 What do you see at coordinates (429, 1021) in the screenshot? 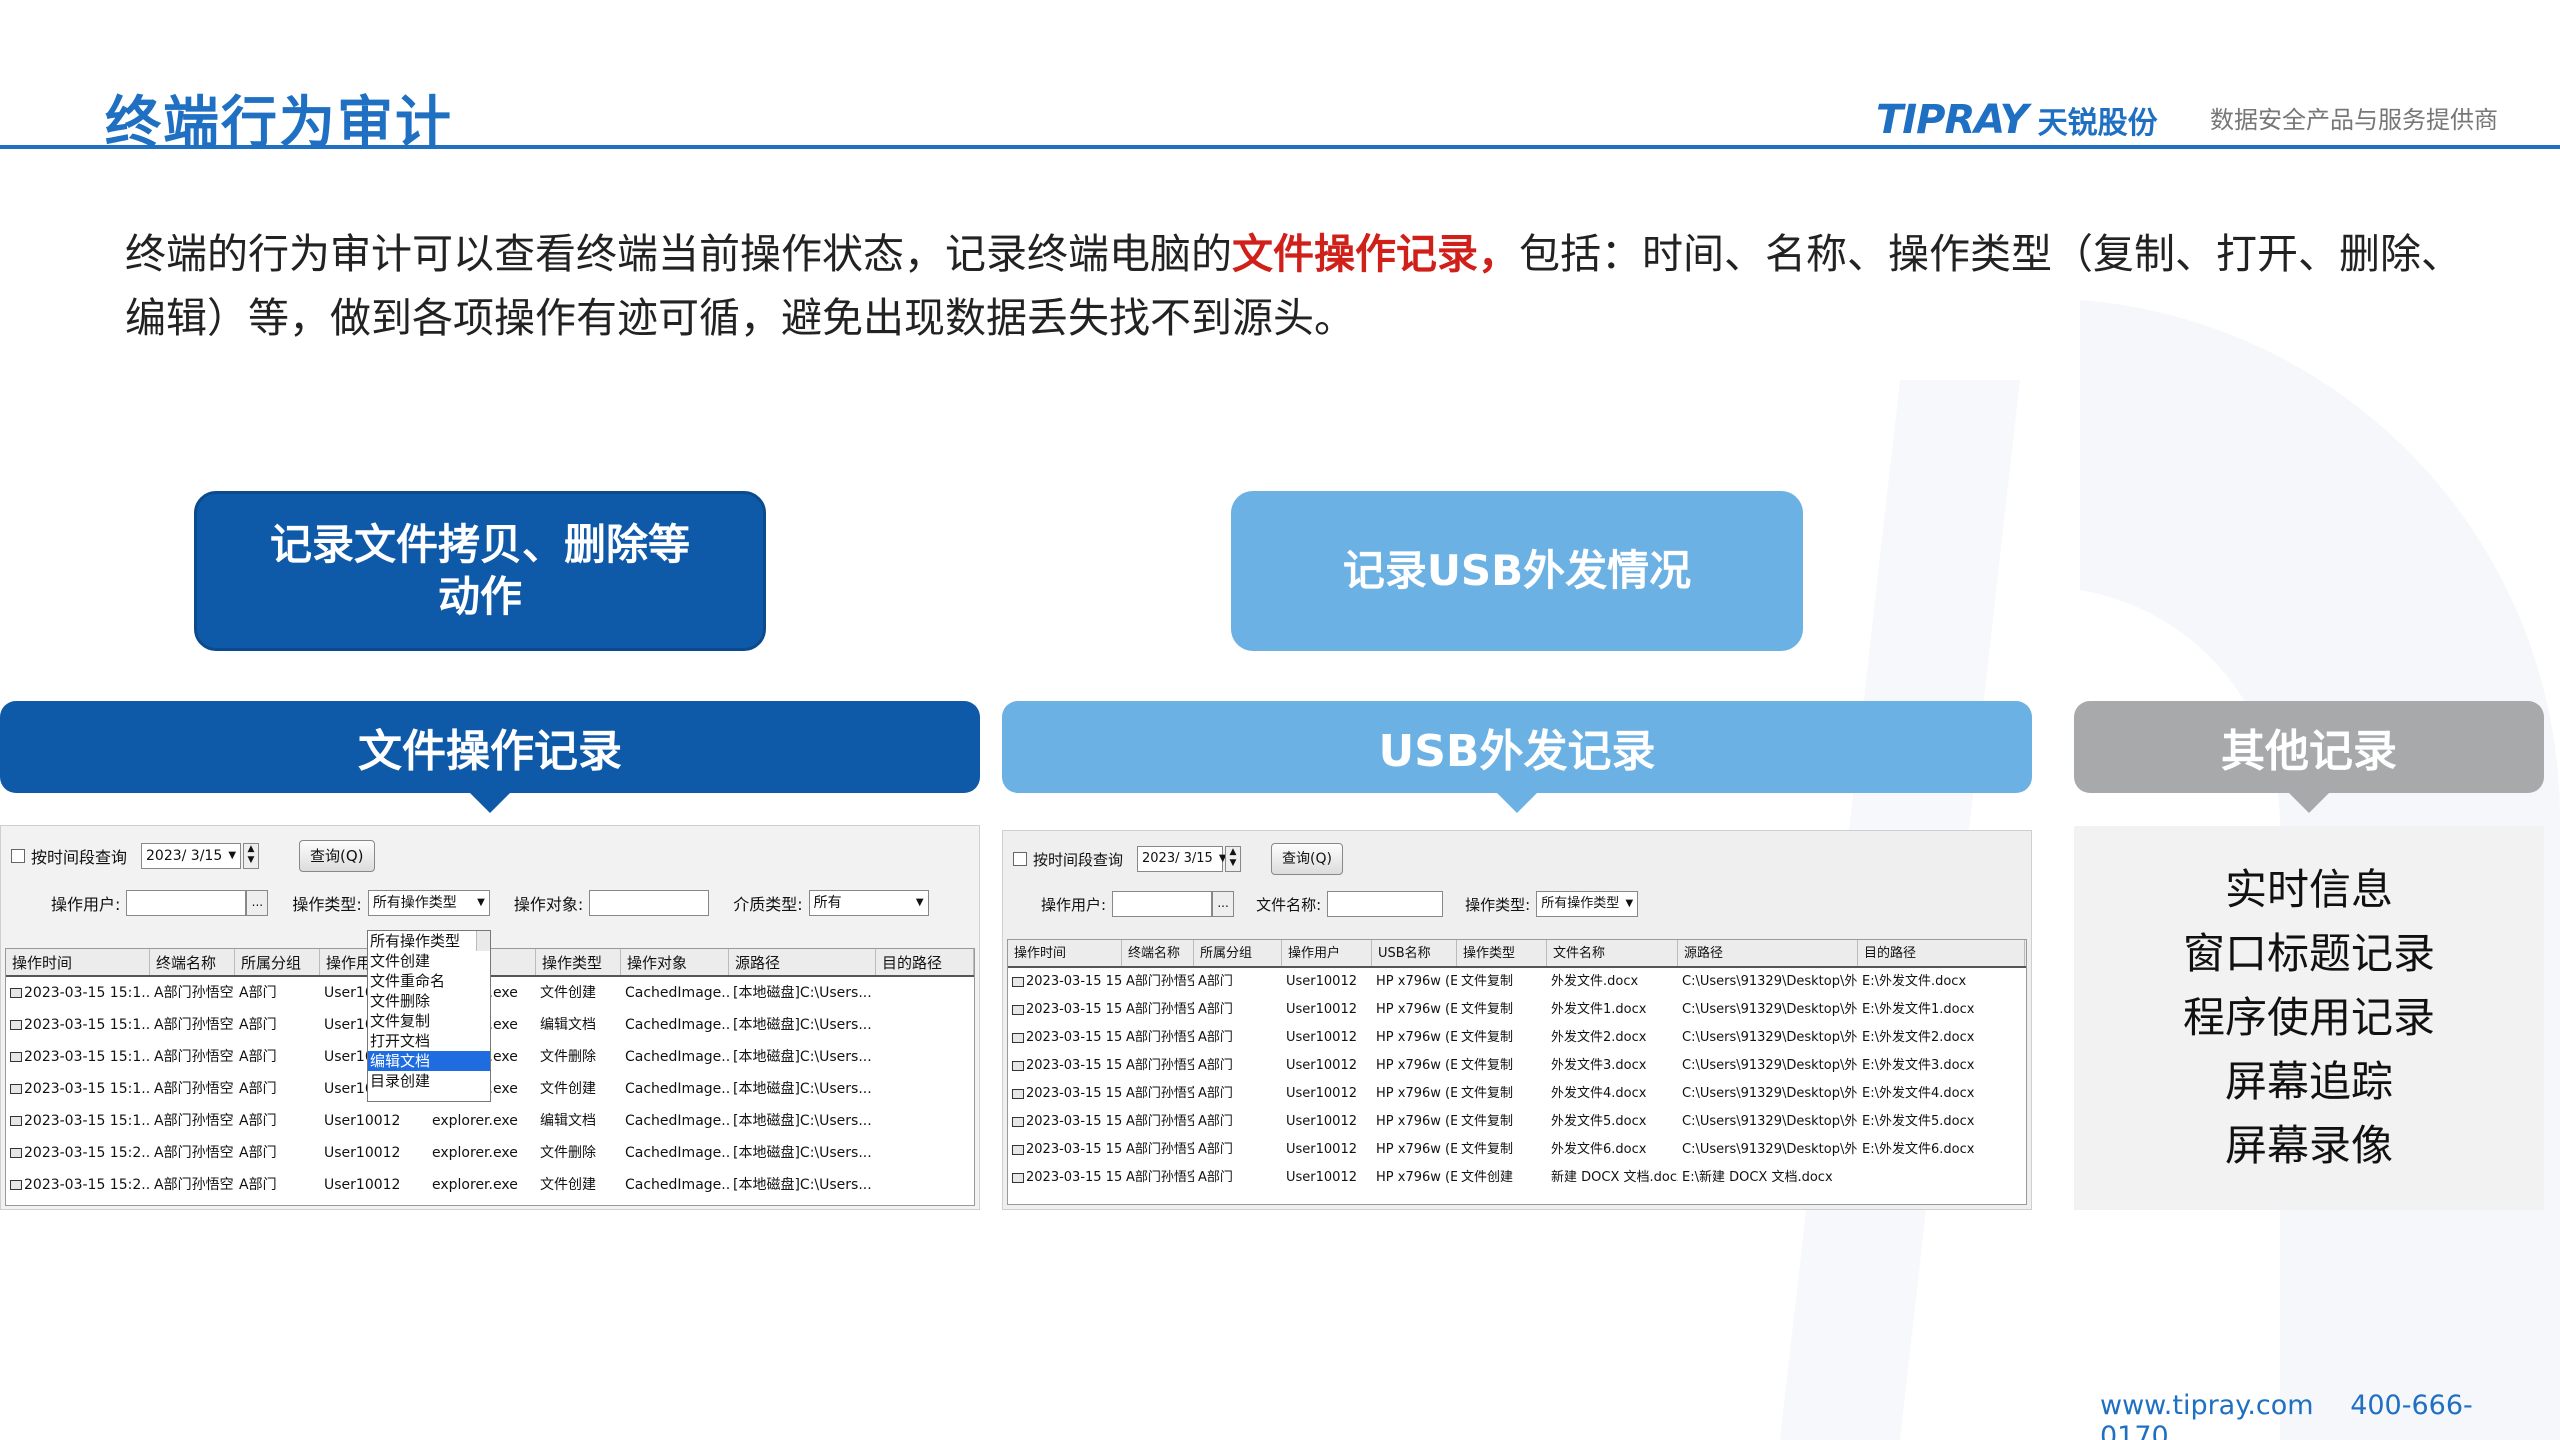
I see `dropdown-option: 文件复制` at bounding box center [429, 1021].